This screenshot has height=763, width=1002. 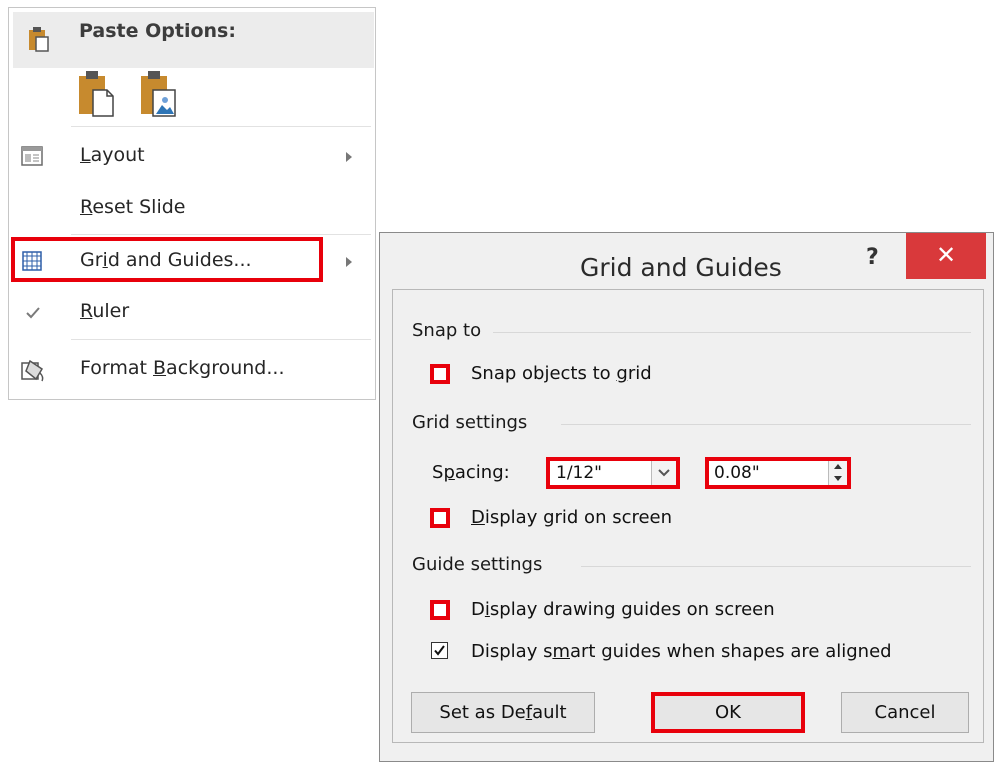 What do you see at coordinates (681, 267) in the screenshot?
I see `dialog-title: Grid and Guides` at bounding box center [681, 267].